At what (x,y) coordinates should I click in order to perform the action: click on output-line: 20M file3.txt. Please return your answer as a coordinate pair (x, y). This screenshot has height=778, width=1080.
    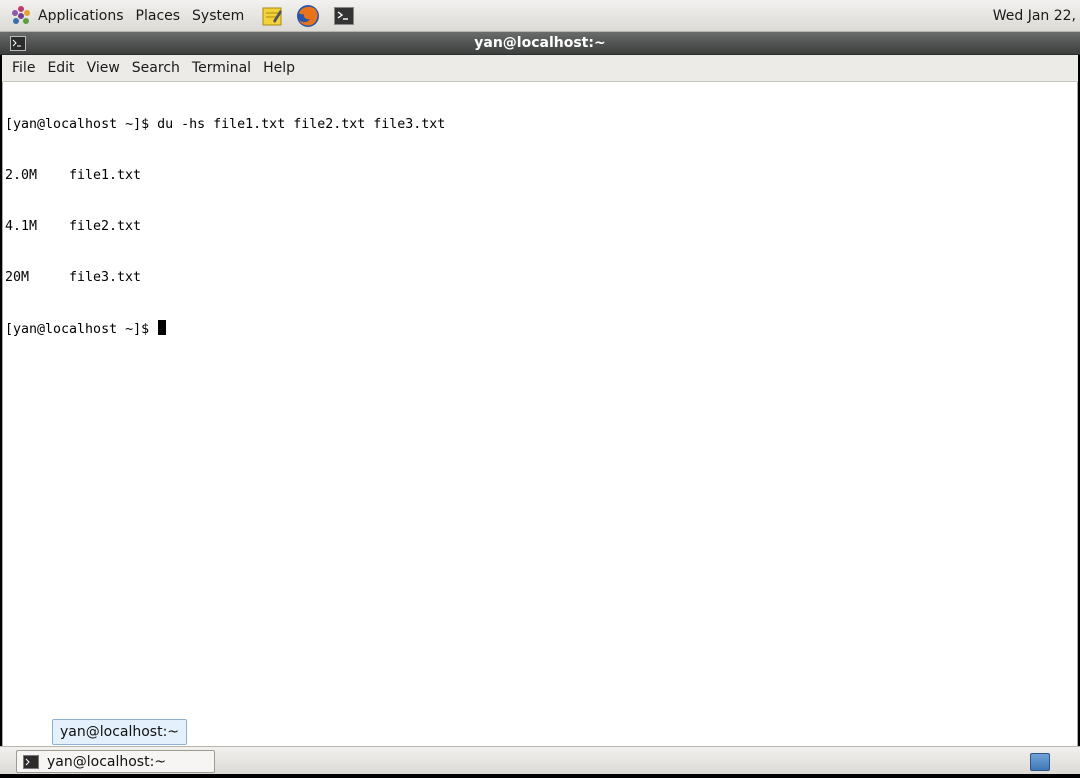
    Looking at the image, I should click on (541, 277).